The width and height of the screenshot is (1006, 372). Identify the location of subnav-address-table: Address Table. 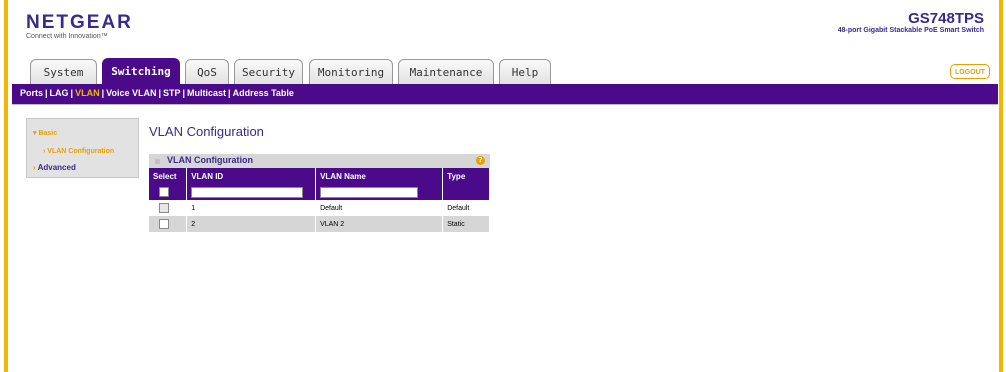
(263, 93).